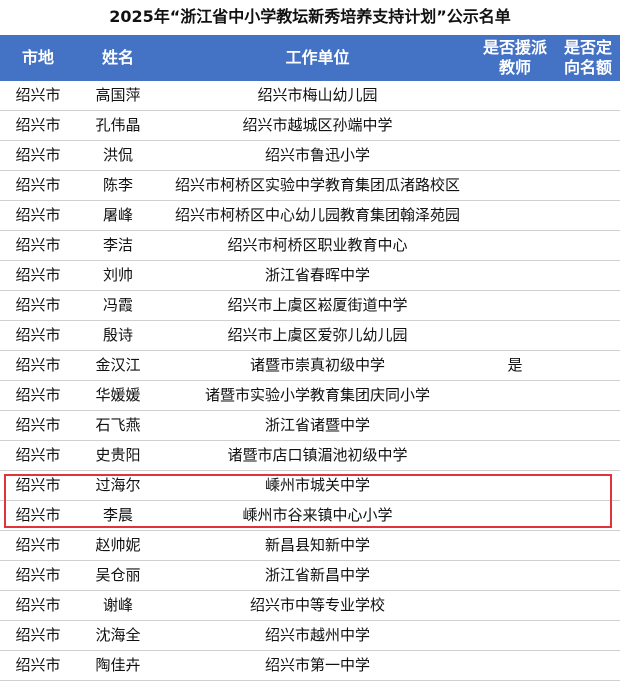  I want to click on cell-unit: 绍兴市柯桥区职业教育中心, so click(317, 245).